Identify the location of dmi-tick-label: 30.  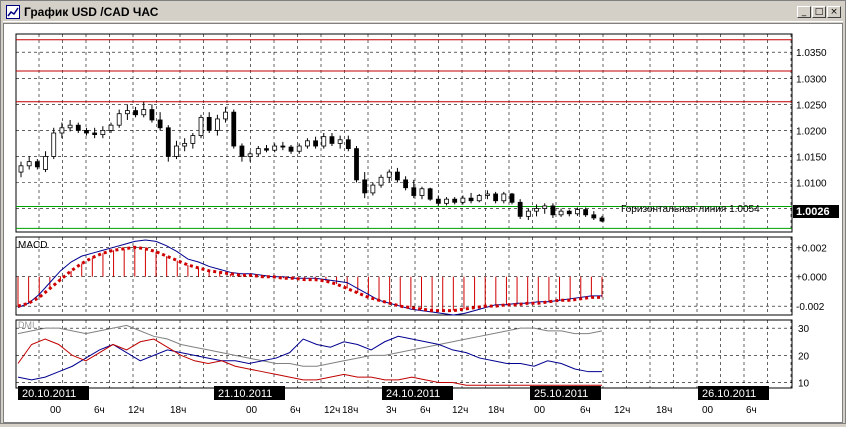
(804, 329).